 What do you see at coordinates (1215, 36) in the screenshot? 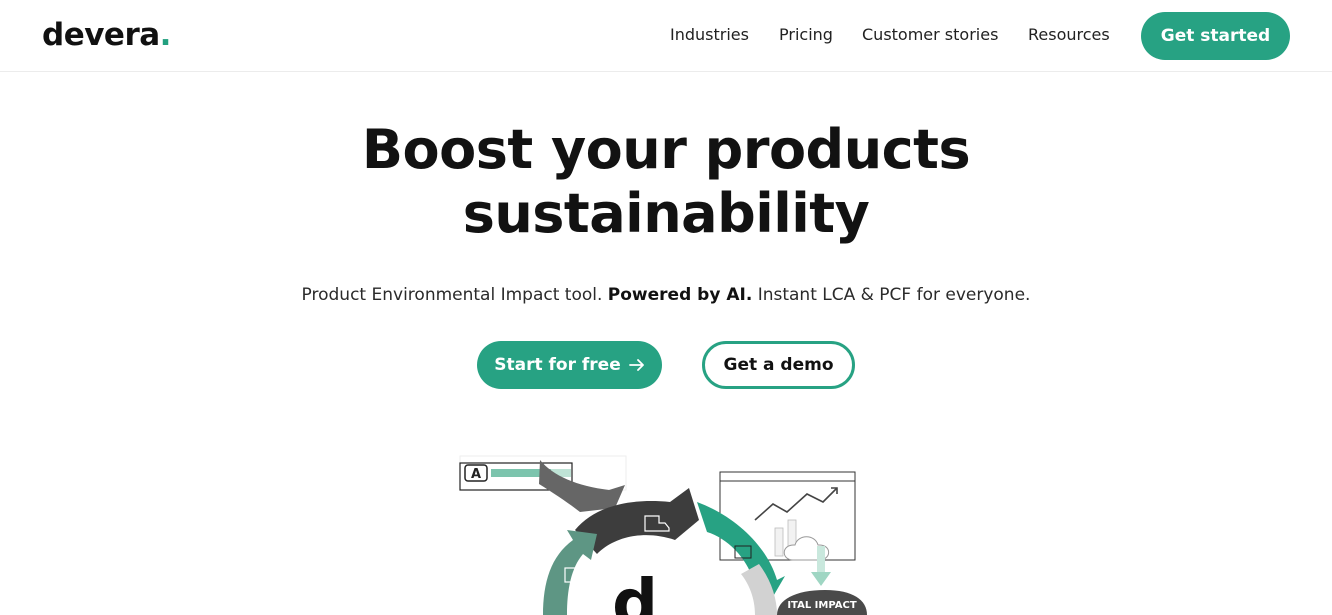
I see `get-started-button: Get started` at bounding box center [1215, 36].